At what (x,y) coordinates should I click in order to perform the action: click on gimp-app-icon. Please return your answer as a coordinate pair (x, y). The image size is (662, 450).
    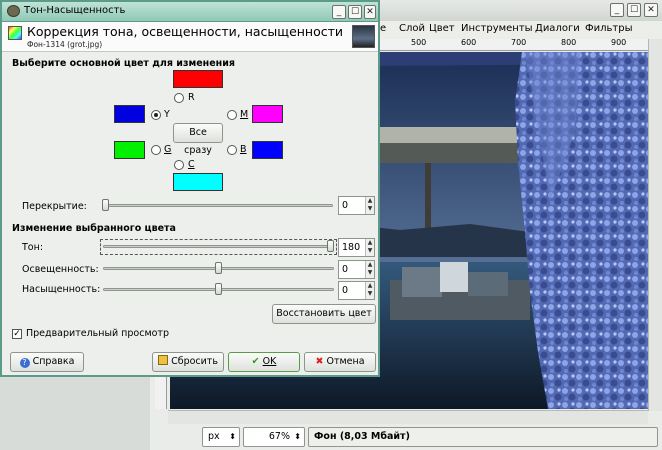
    Looking at the image, I should click on (13, 11).